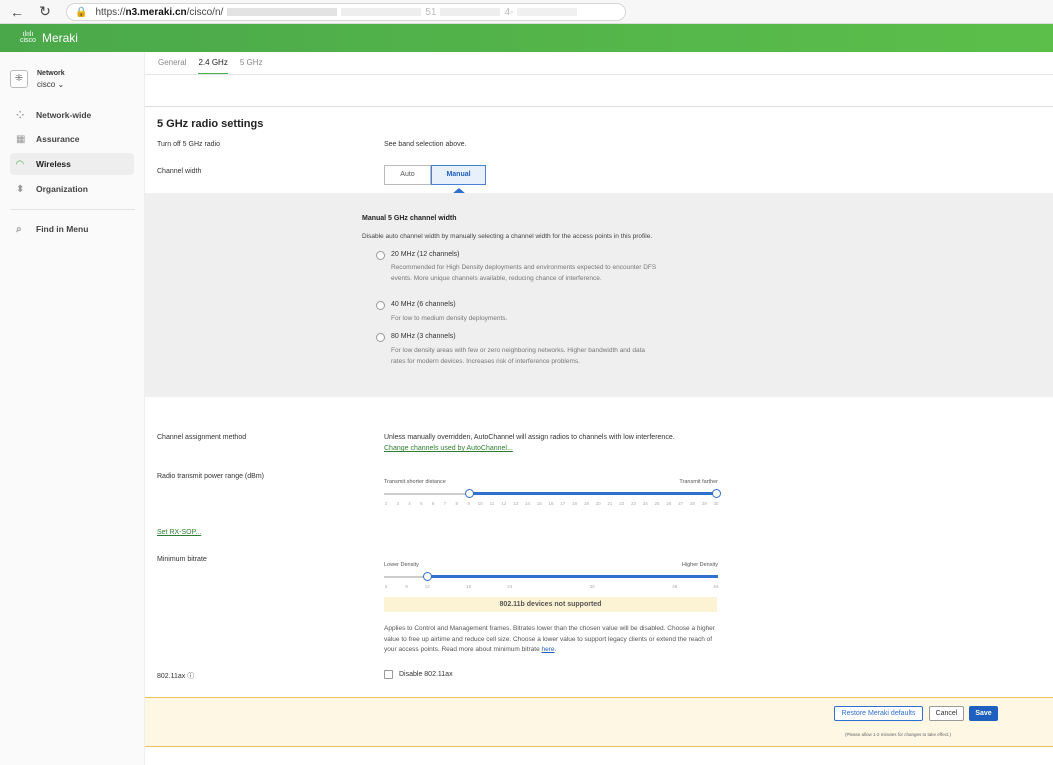 Image resolution: width=1053 pixels, height=765 pixels. I want to click on sidebar-item-label: Organization, so click(62, 189).